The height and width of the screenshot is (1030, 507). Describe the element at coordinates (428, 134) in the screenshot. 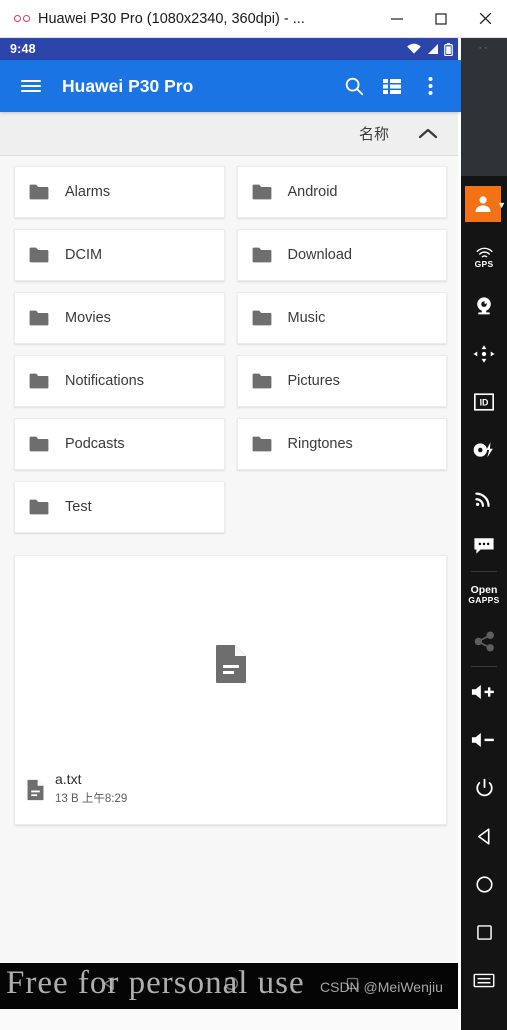

I see `chevron-up-icon` at that location.